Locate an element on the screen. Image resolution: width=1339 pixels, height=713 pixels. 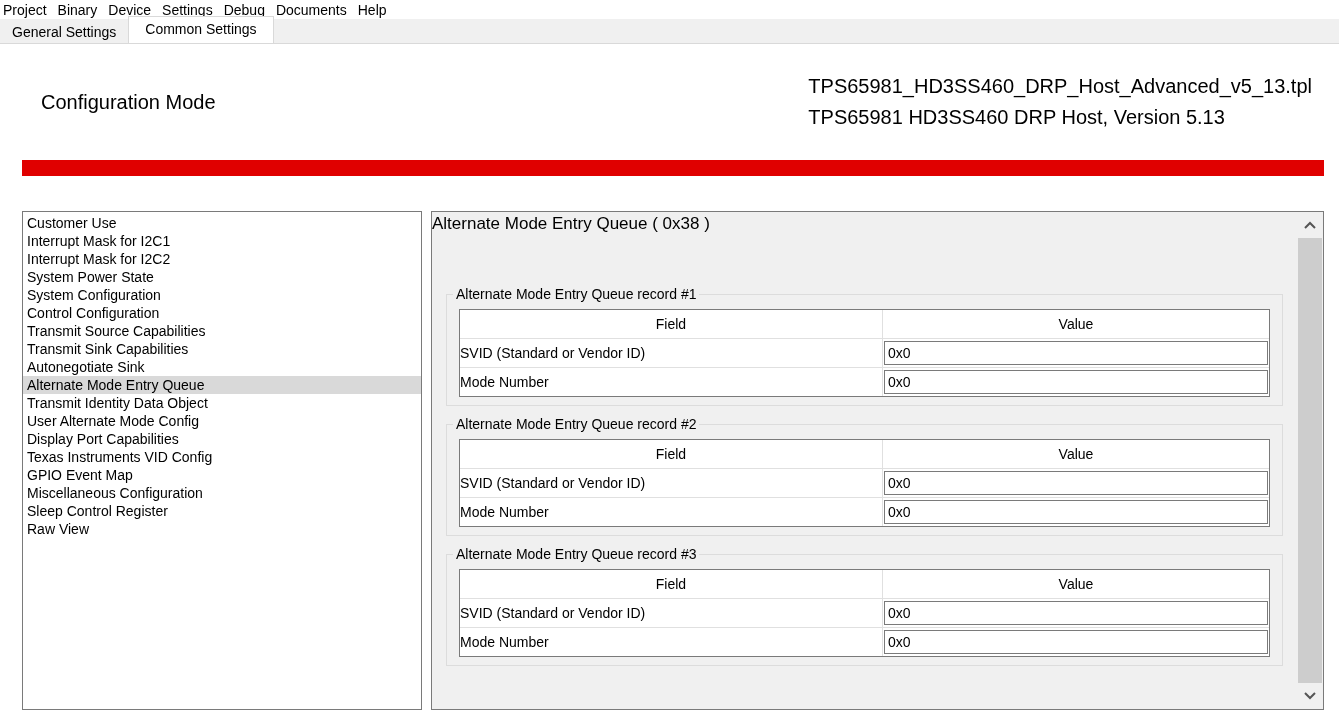
tab: Common Settings is located at coordinates (201, 29).